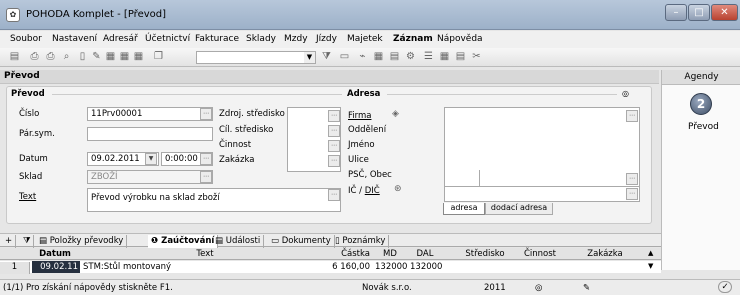 This screenshot has height=295, width=740. What do you see at coordinates (127, 267) in the screenshot?
I see `cell-text: STM:Stůl montovaný` at bounding box center [127, 267].